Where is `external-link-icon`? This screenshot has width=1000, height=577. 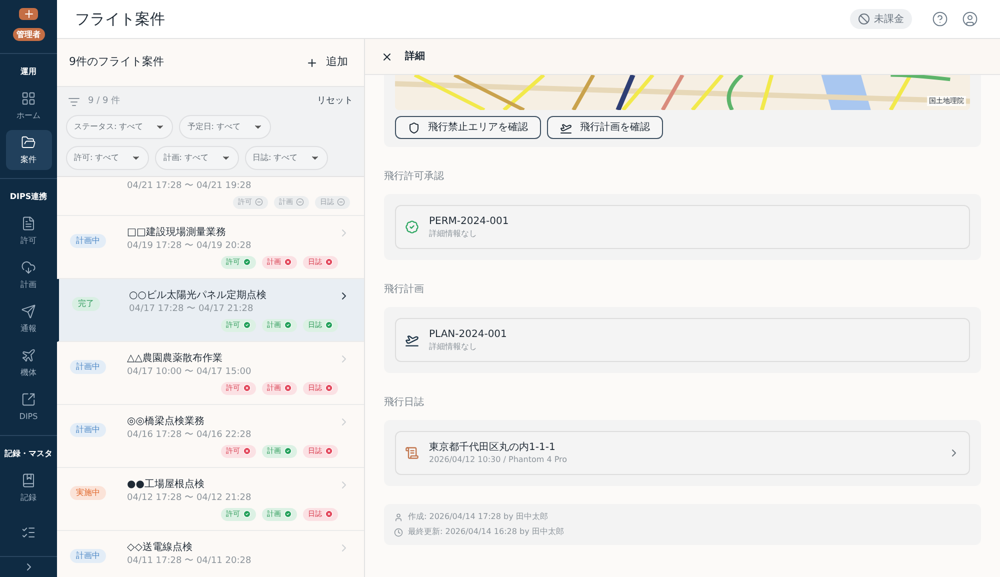
external-link-icon is located at coordinates (28, 399).